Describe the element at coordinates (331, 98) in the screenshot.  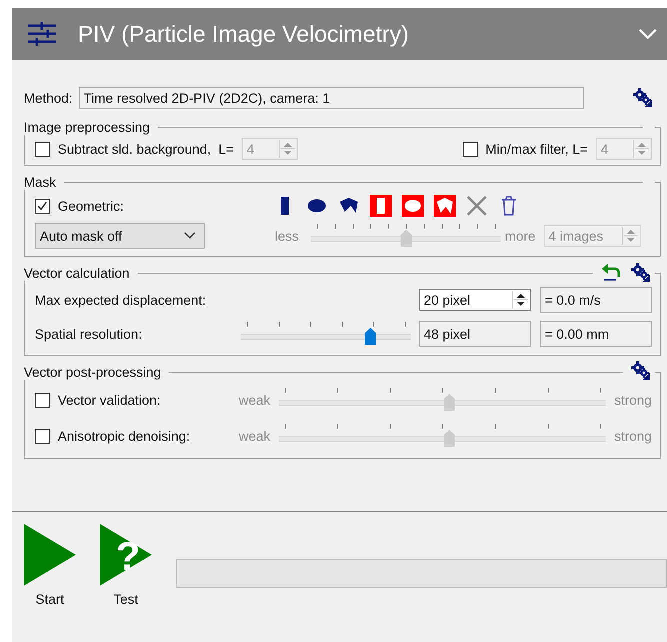
I see `method-field: Time resolved 2D-PIV (2D2C), camera: 1` at that location.